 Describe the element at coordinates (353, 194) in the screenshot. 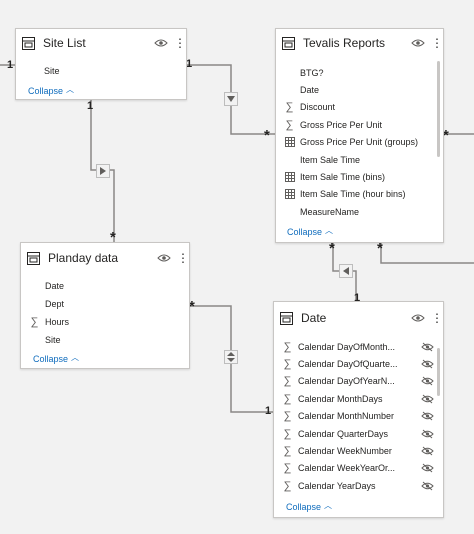

I see `field-name: Item Sale Time (hour bins)` at that location.